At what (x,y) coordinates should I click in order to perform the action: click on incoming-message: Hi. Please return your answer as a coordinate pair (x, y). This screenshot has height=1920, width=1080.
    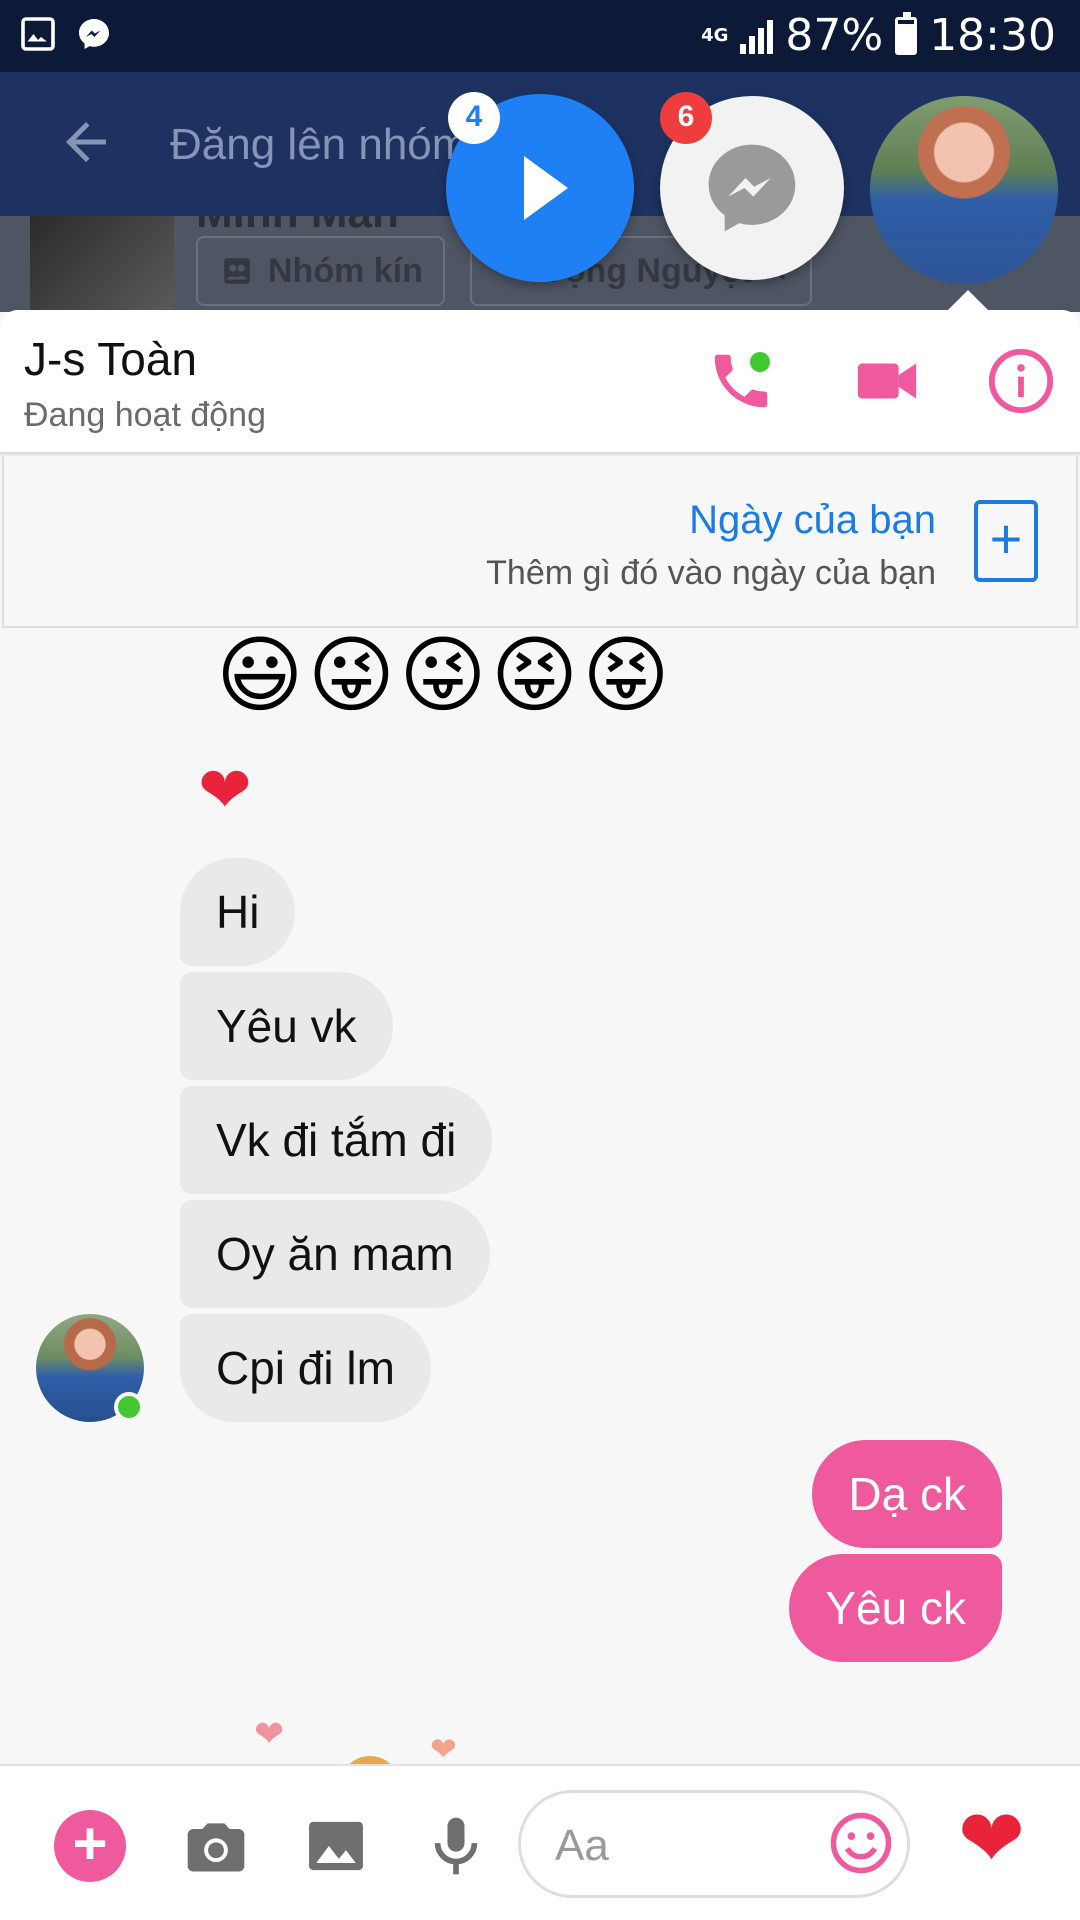
    Looking at the image, I should click on (238, 912).